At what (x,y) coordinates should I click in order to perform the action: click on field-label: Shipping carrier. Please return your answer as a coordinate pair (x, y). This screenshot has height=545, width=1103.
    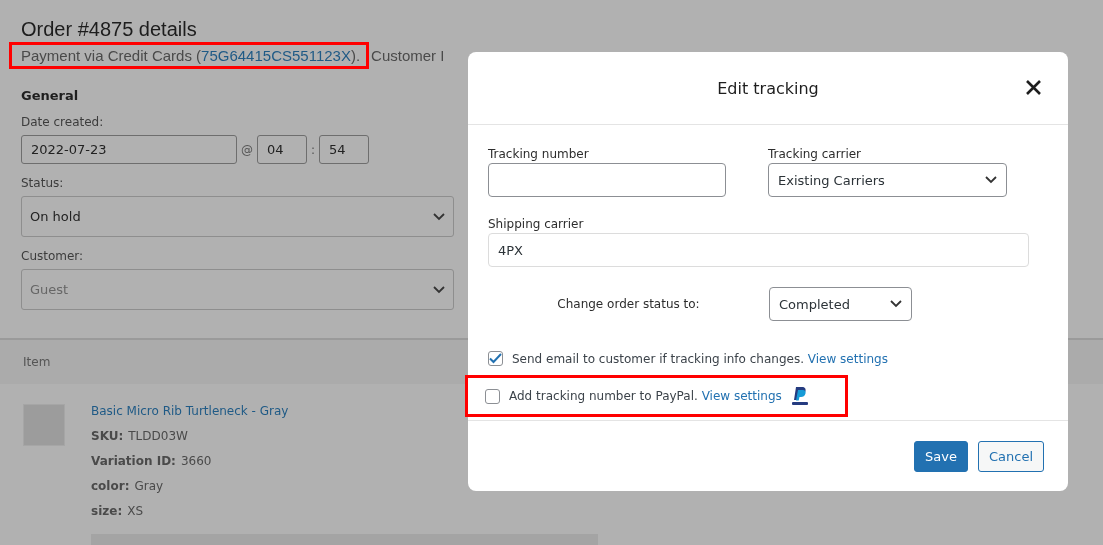
    Looking at the image, I should click on (536, 224).